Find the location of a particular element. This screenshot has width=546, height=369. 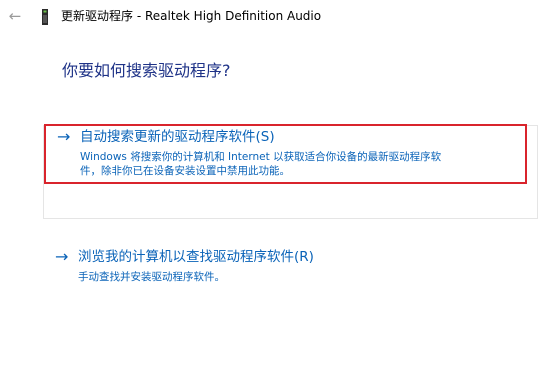

browse-computer-description: 手动查找并安装驱动程序软件。 is located at coordinates (151, 277).